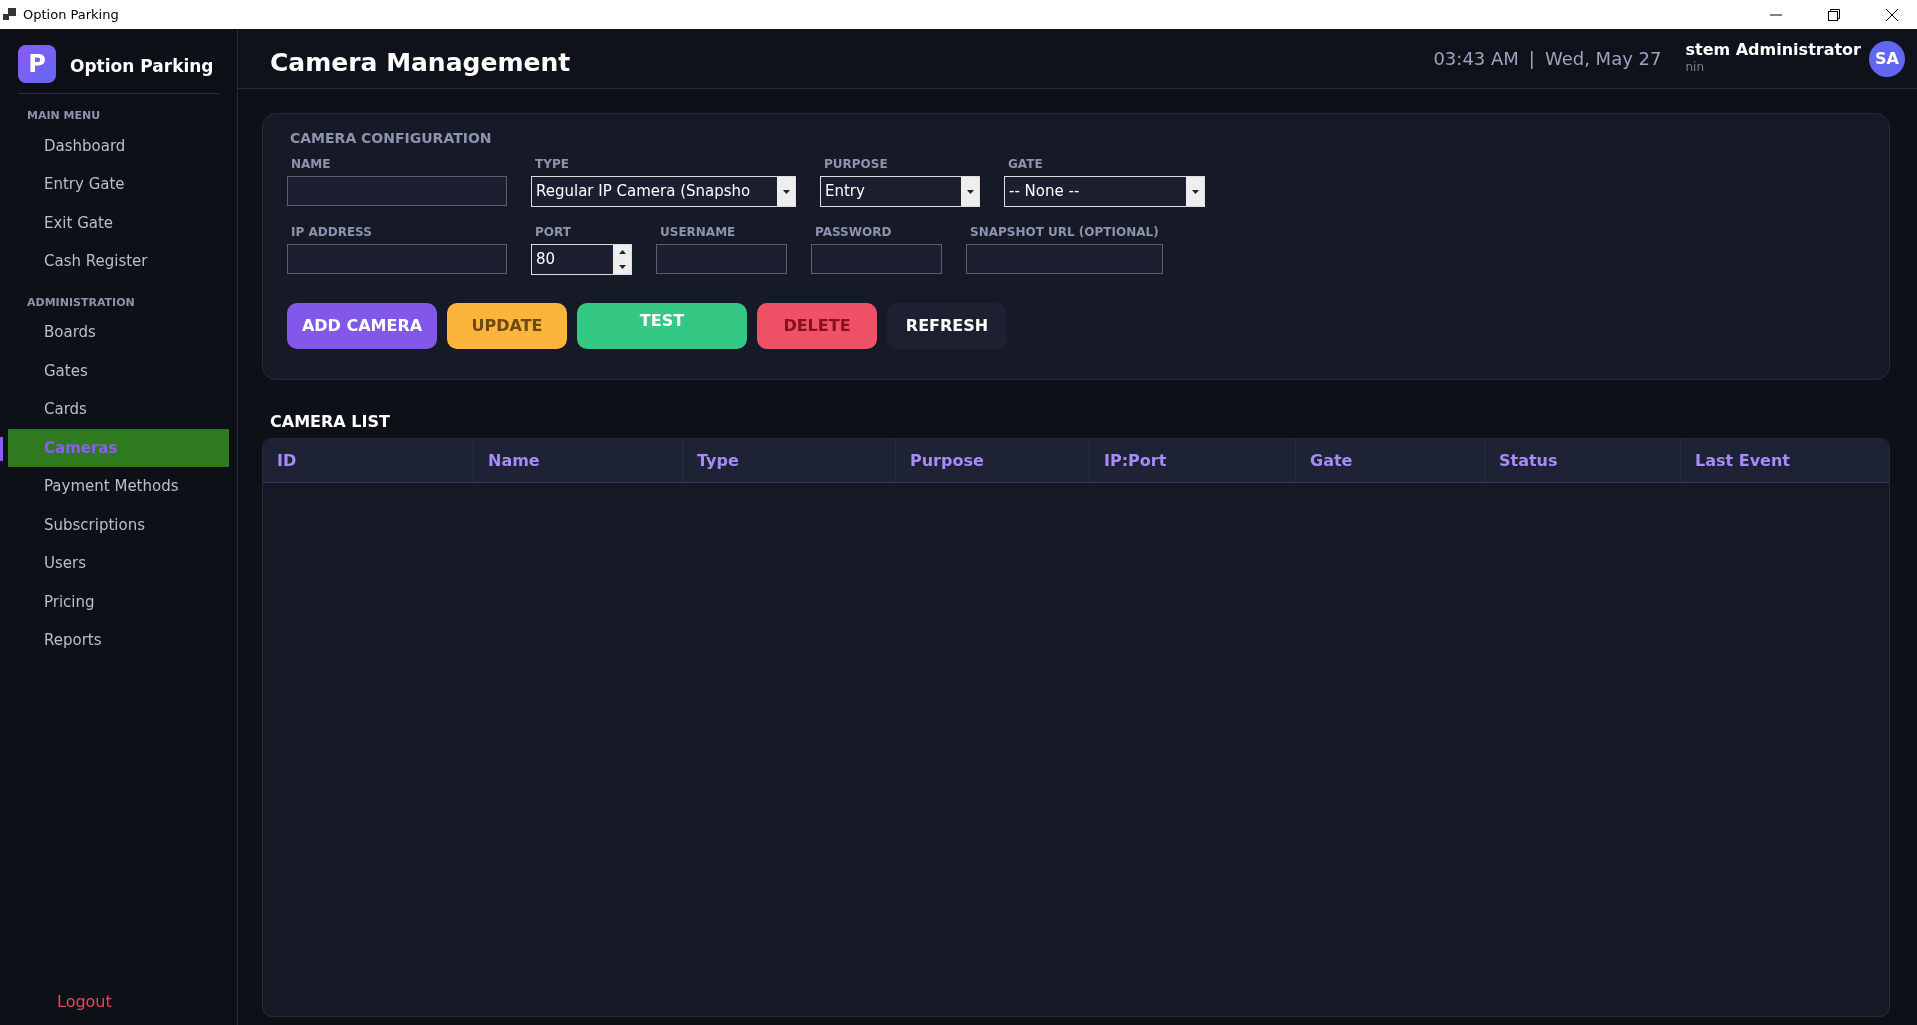 This screenshot has height=1025, width=1917. What do you see at coordinates (142, 67) in the screenshot?
I see `brand-name: Option Parking` at bounding box center [142, 67].